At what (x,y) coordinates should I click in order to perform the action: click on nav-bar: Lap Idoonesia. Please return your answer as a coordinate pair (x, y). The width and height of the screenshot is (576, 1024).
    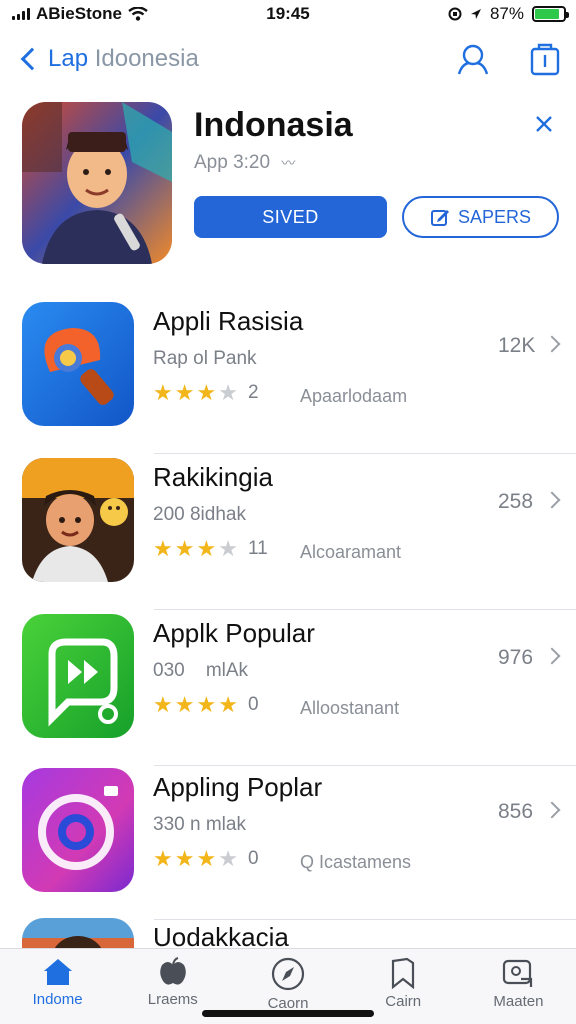
    Looking at the image, I should click on (288, 59).